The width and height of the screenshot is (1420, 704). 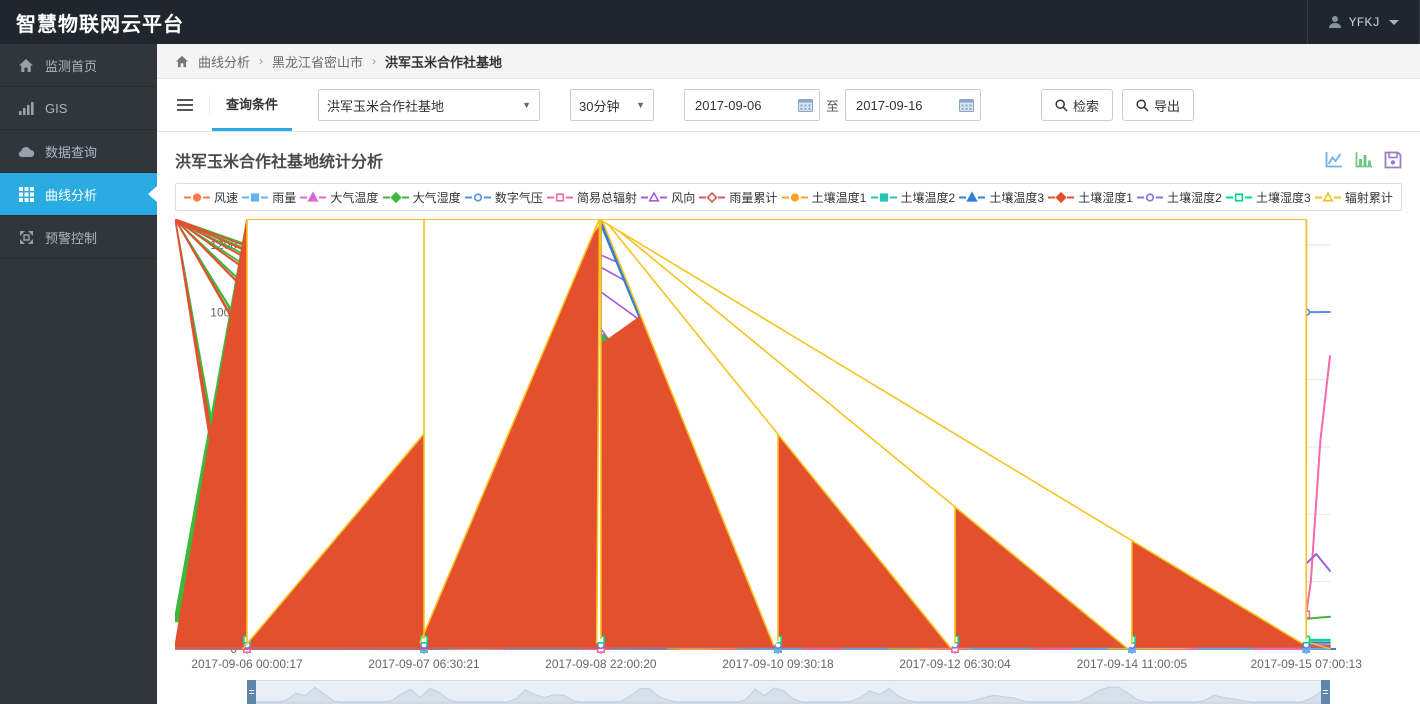 I want to click on legend-label: 大气湿度, so click(x=436, y=197).